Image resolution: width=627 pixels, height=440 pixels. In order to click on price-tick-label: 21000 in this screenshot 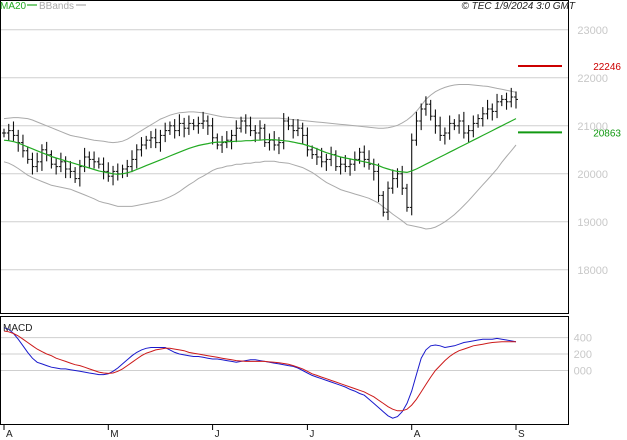, I will do `click(592, 127)`.